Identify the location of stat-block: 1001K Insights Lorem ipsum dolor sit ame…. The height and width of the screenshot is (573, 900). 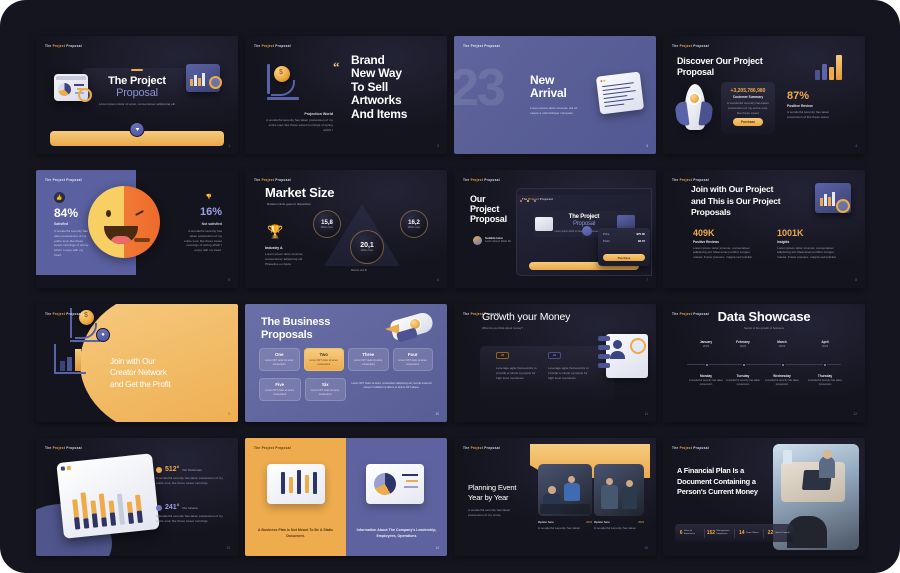
(810, 244).